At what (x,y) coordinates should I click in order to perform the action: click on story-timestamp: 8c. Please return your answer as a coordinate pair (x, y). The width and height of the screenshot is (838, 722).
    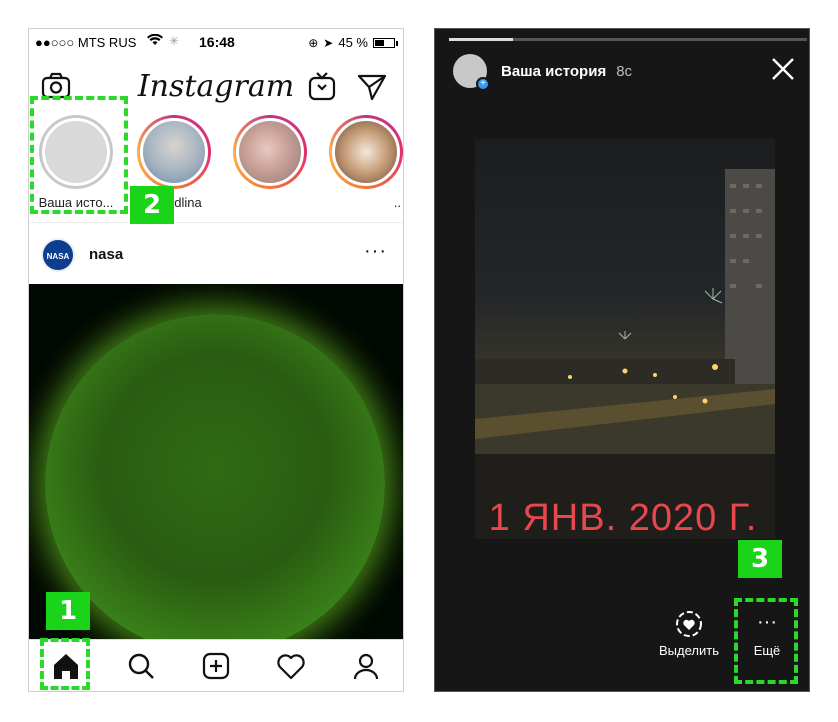
    Looking at the image, I should click on (624, 71).